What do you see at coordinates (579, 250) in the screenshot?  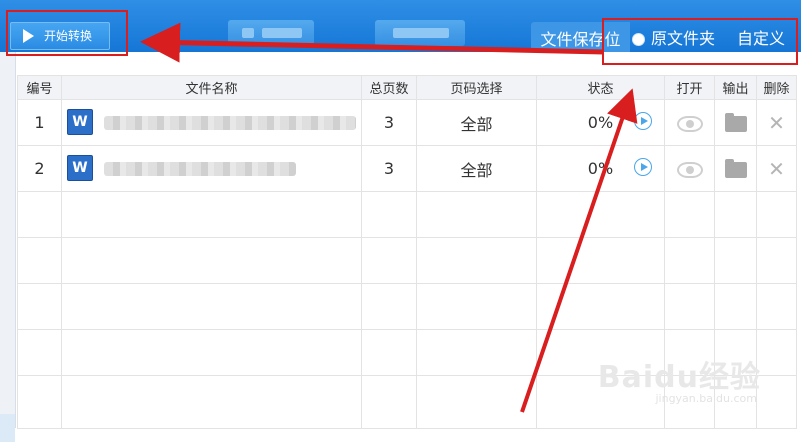 I see `arrow-to-save-location` at bounding box center [579, 250].